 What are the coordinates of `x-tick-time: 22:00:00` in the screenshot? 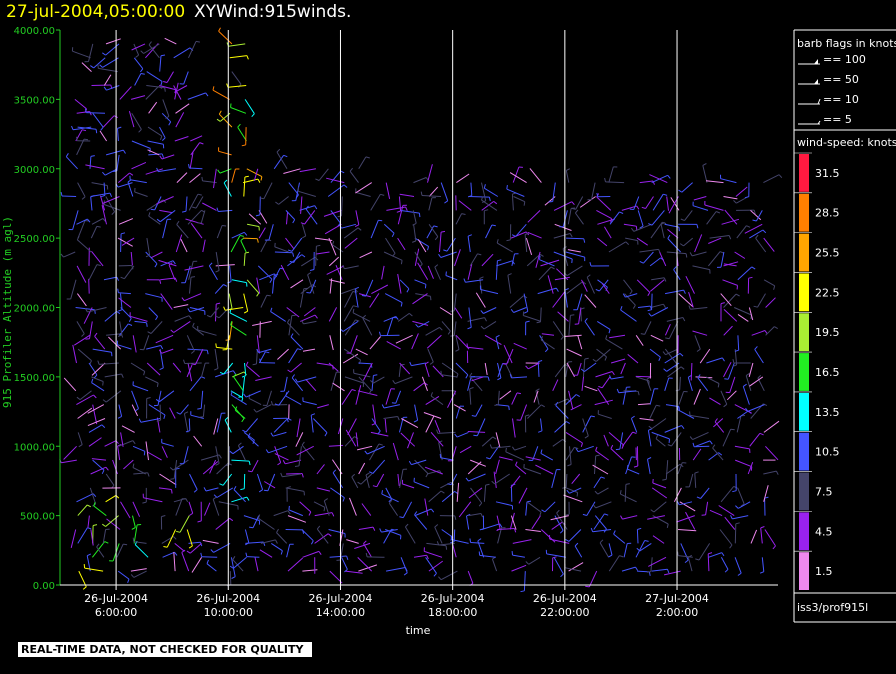 It's located at (564, 612).